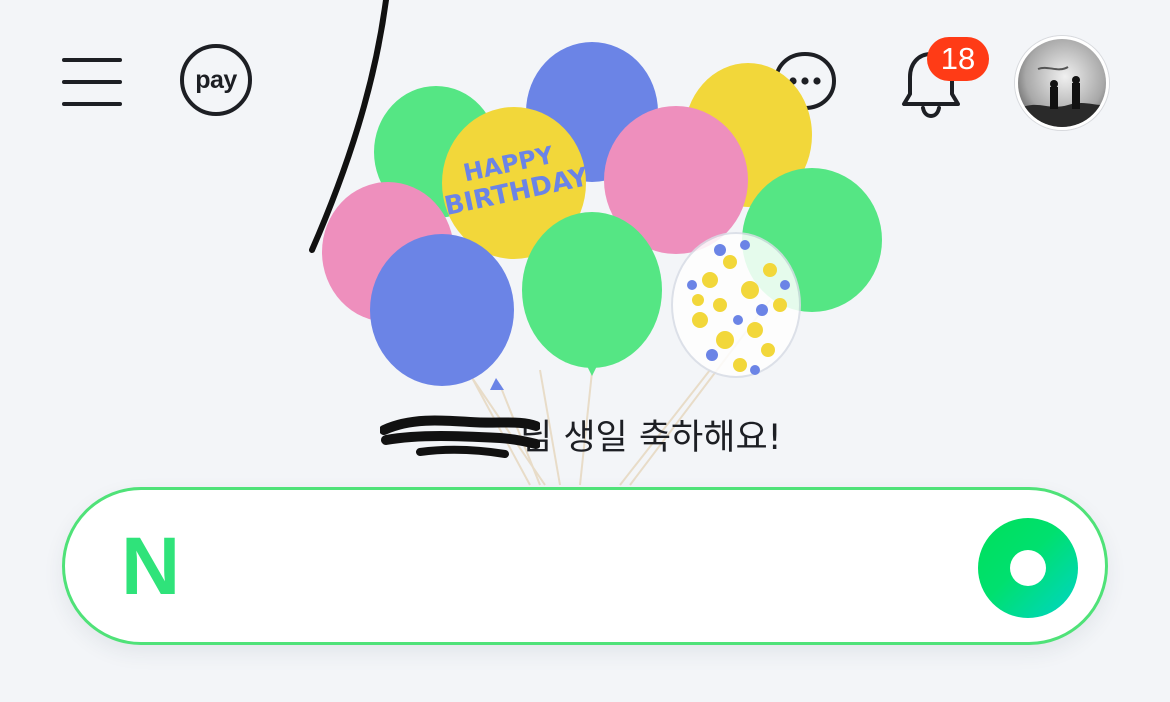  What do you see at coordinates (958, 59) in the screenshot?
I see `notification-badge: 18` at bounding box center [958, 59].